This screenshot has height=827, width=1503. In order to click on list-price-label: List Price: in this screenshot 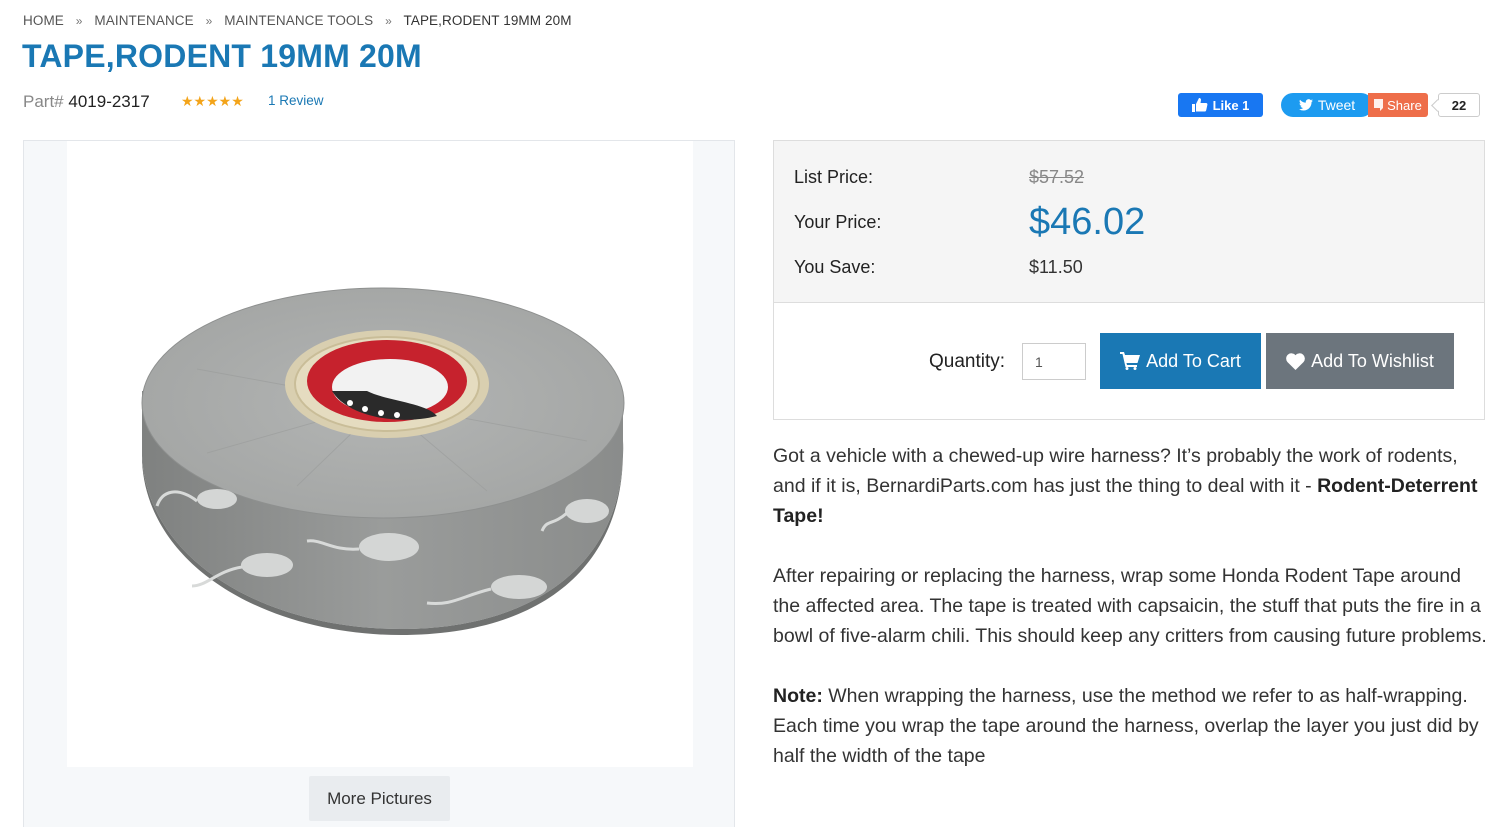, I will do `click(834, 177)`.